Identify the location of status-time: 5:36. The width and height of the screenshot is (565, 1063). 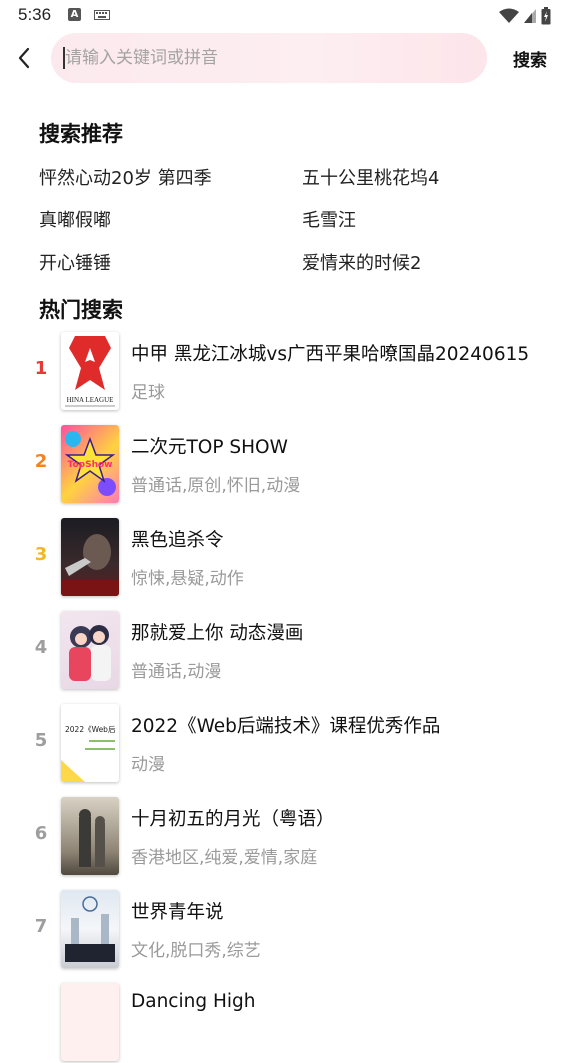
(35, 14).